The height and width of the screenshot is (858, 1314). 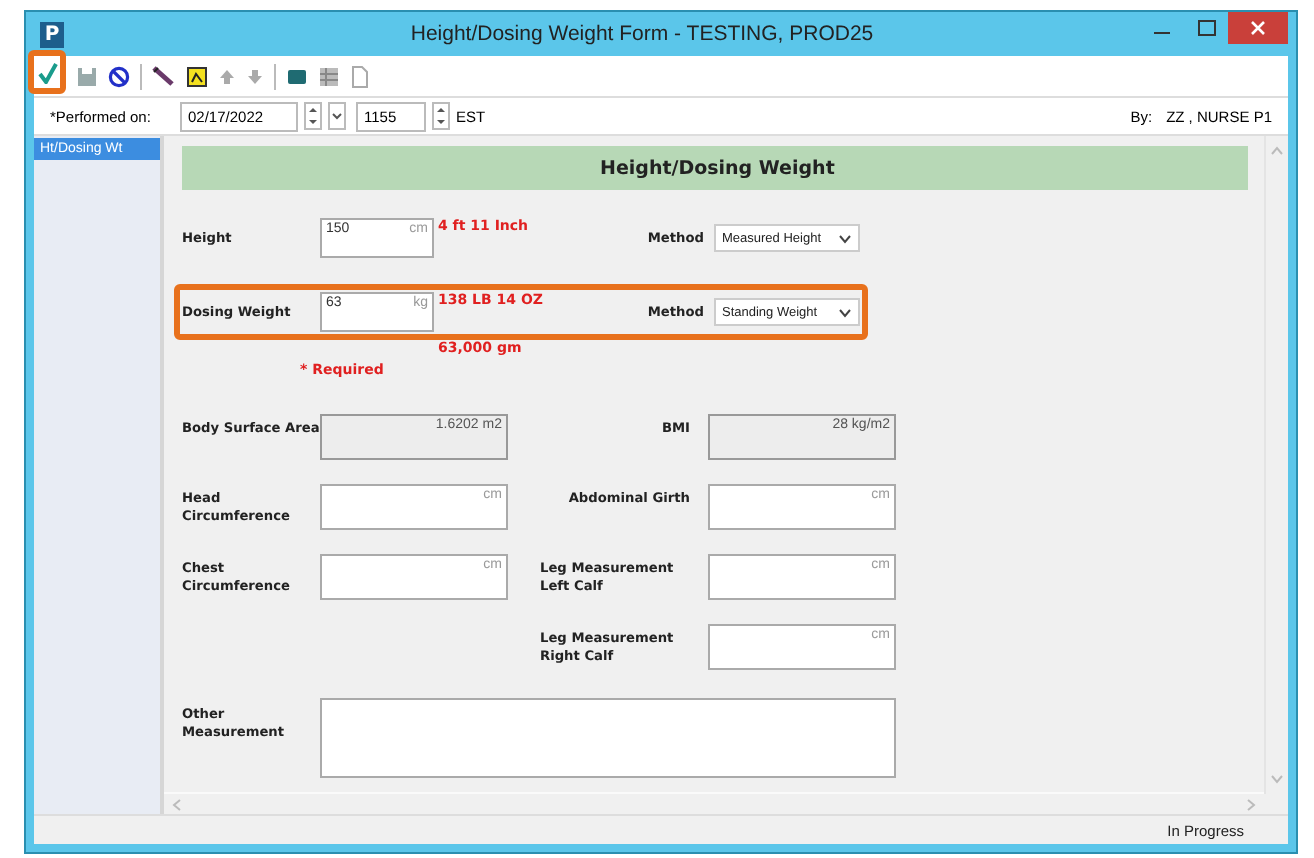 I want to click on close-icon, so click(x=1258, y=28).